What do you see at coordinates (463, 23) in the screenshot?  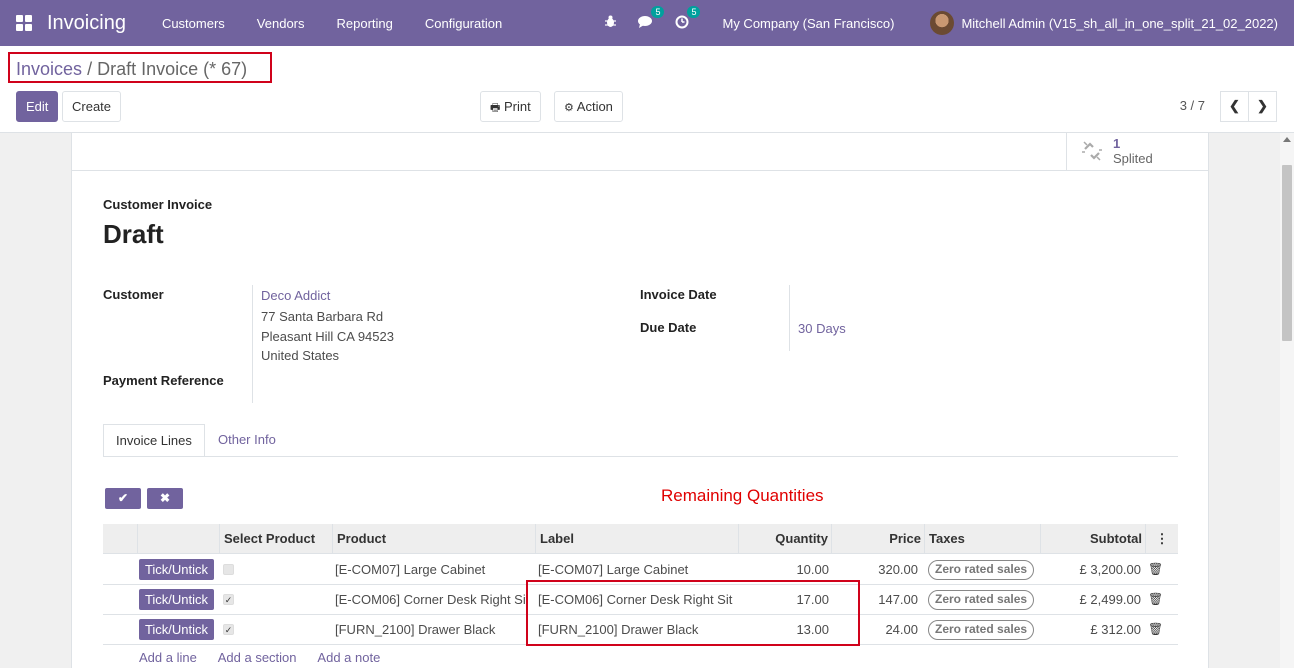 I see `menu-configuration: Configuration` at bounding box center [463, 23].